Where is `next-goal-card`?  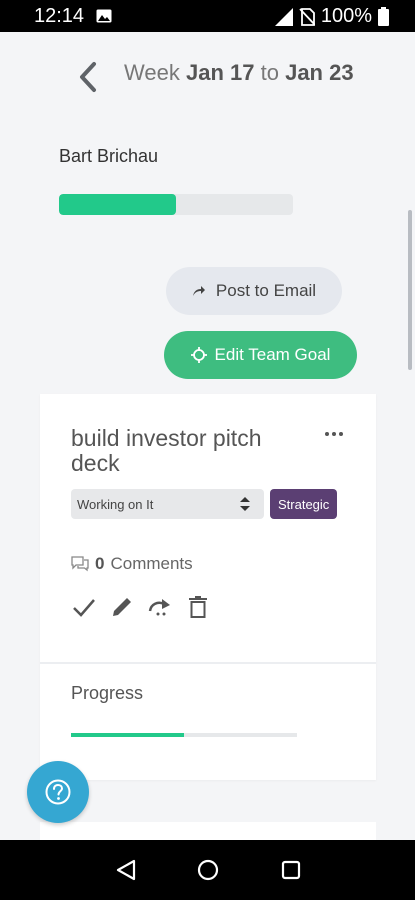 next-goal-card is located at coordinates (208, 832).